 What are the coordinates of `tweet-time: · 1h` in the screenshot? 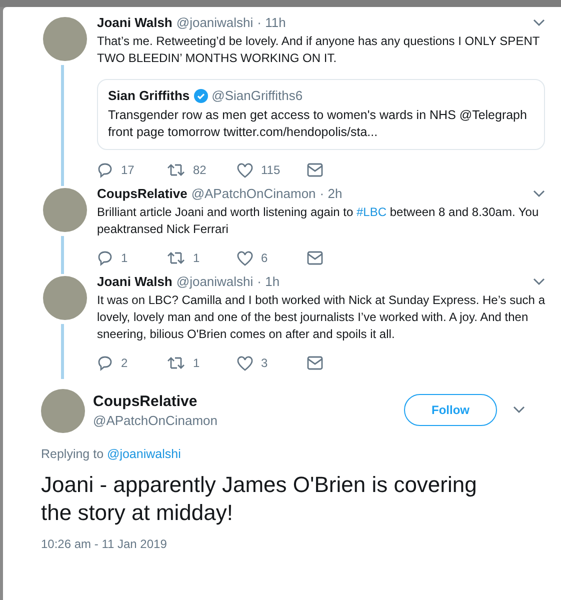 It's located at (268, 281).